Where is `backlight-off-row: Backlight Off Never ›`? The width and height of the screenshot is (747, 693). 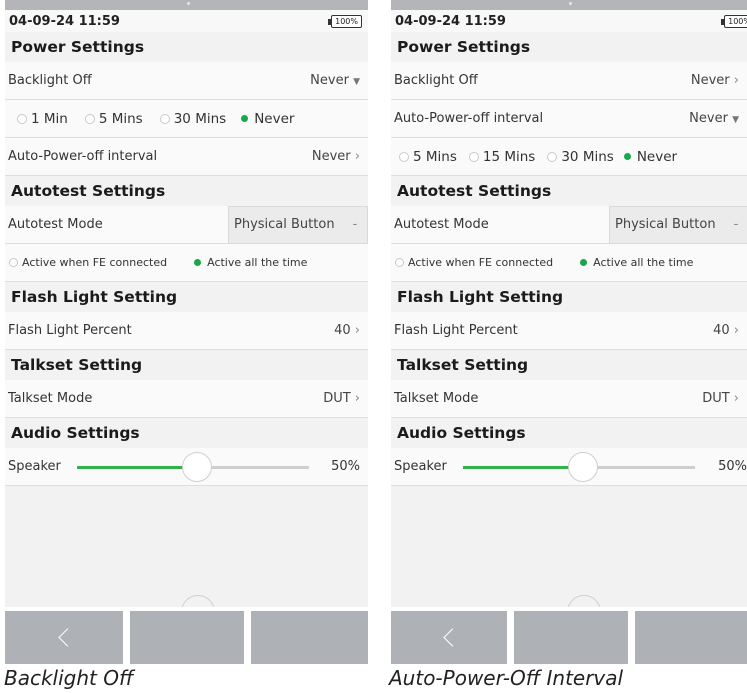 backlight-off-row: Backlight Off Never › is located at coordinates (569, 81).